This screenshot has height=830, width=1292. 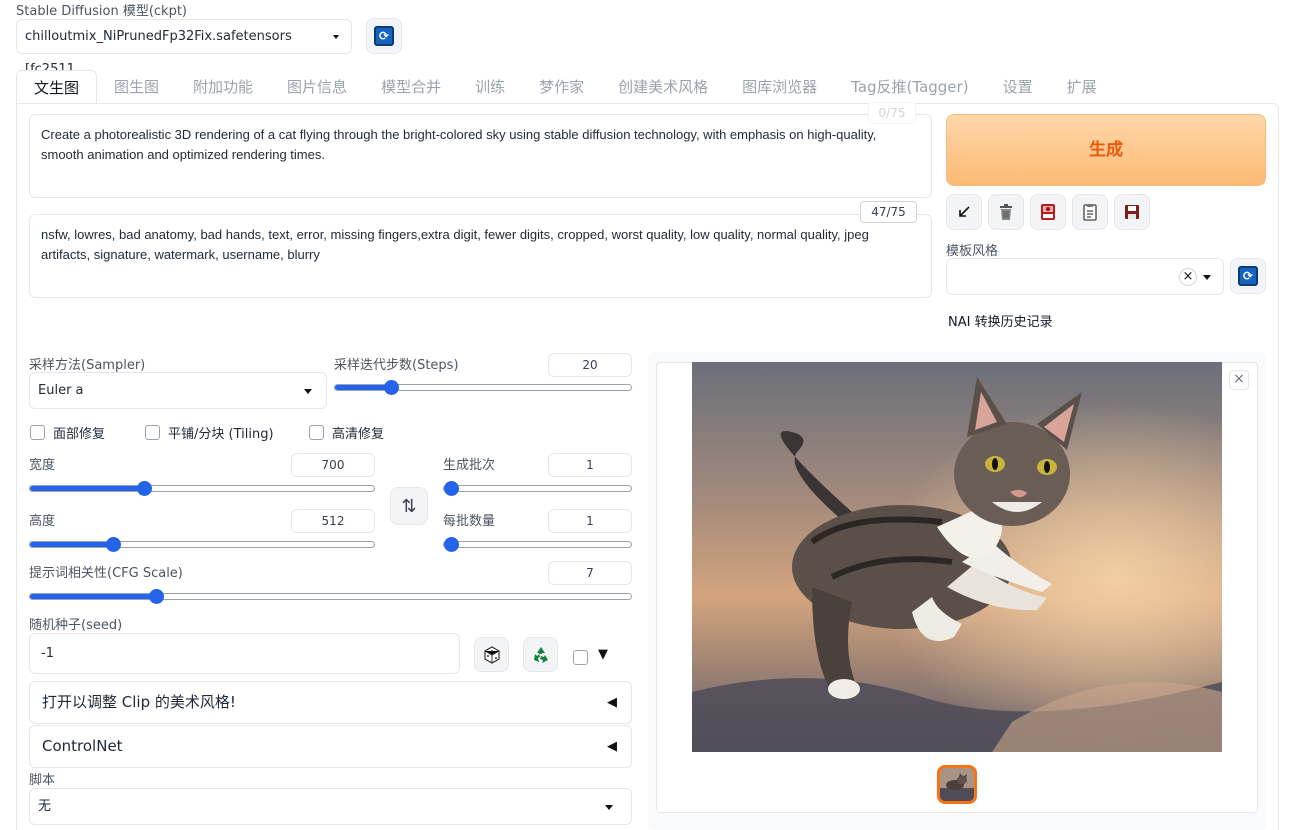 What do you see at coordinates (590, 465) in the screenshot?
I see `batch-count-input: 1` at bounding box center [590, 465].